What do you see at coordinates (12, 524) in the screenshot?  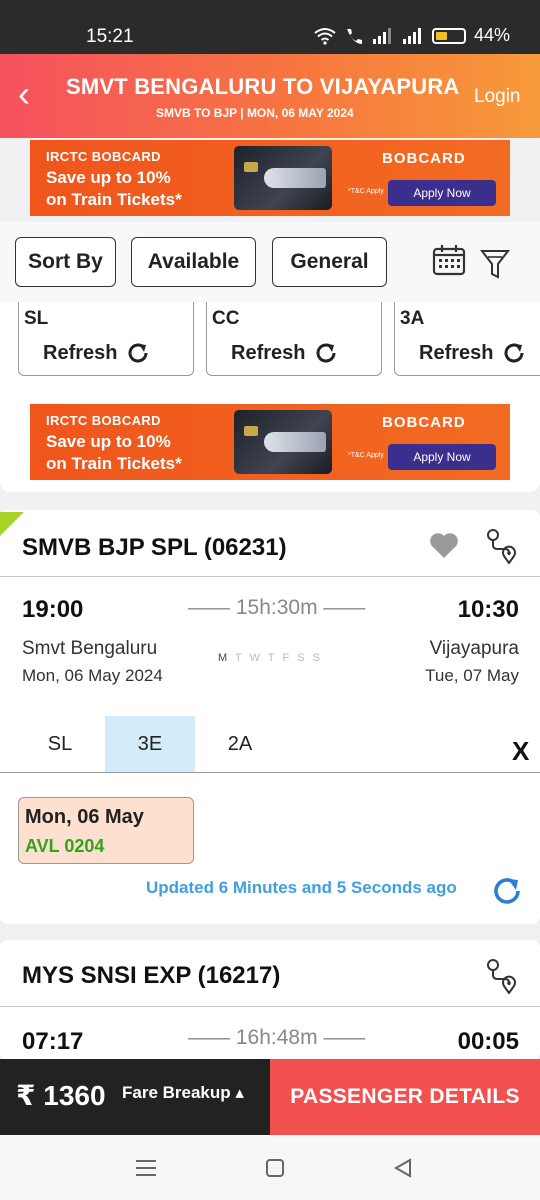 I see `corner-marker` at bounding box center [12, 524].